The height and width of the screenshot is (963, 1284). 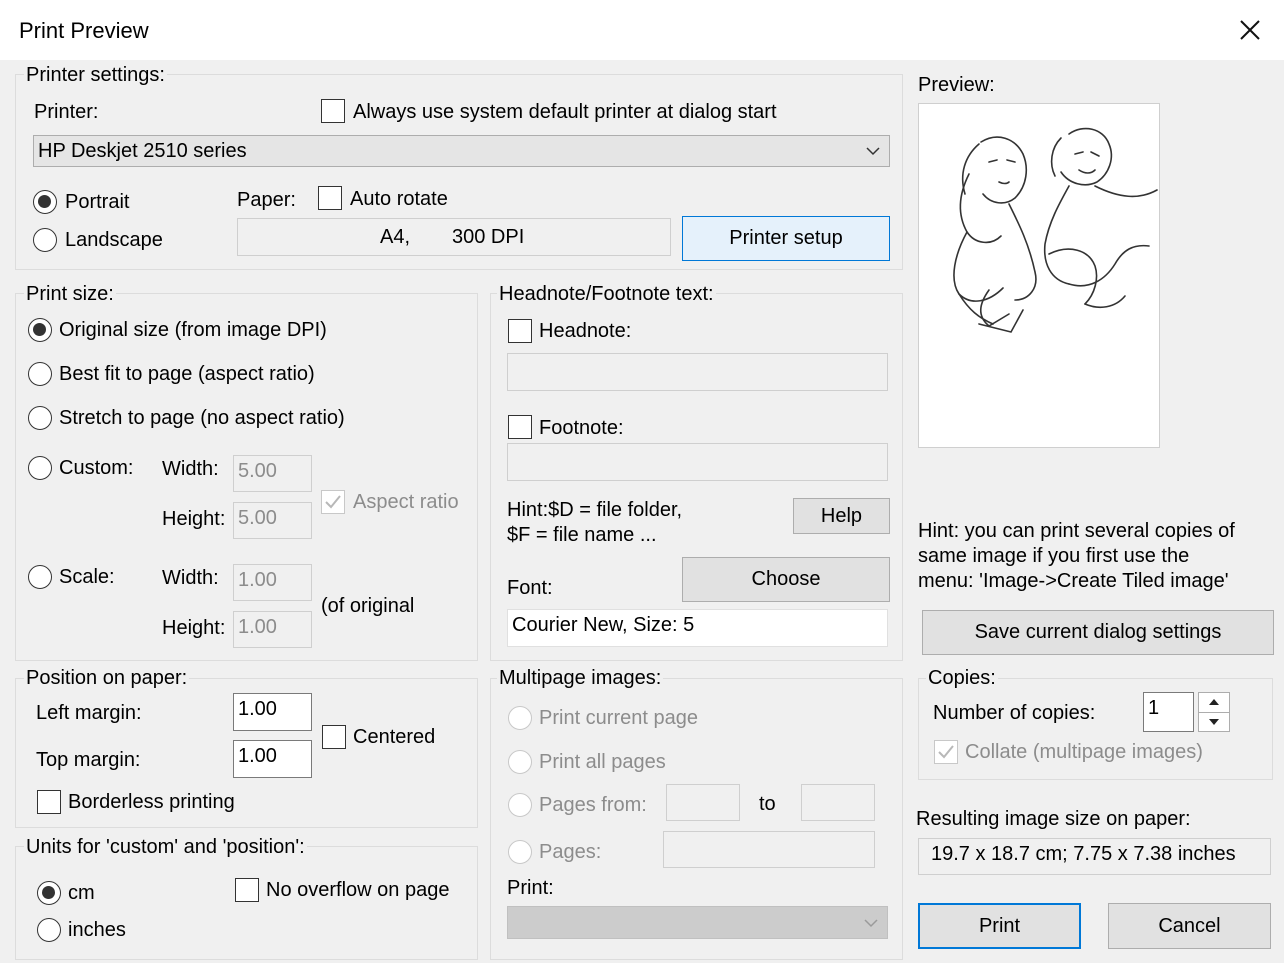 What do you see at coordinates (618, 718) in the screenshot?
I see `print-current-label: Print current page` at bounding box center [618, 718].